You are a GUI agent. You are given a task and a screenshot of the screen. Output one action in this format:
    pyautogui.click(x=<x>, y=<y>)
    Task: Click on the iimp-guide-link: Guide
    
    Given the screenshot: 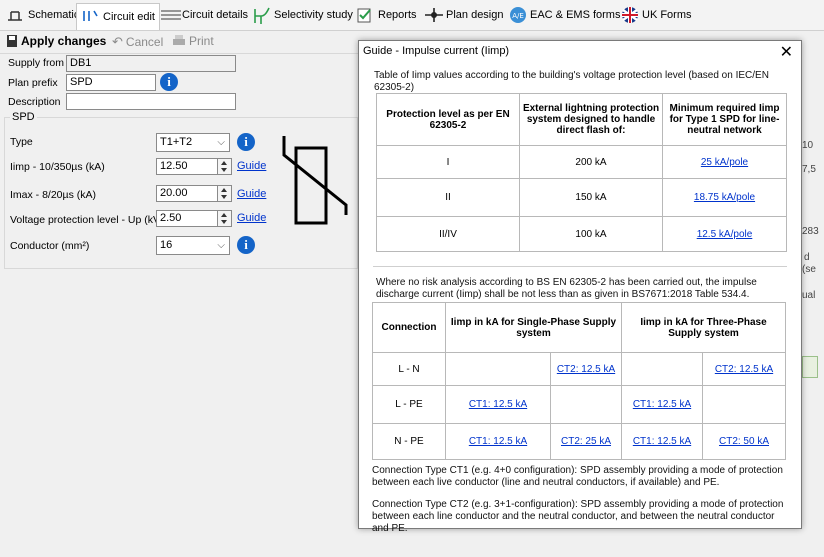 What is the action you would take?
    pyautogui.click(x=251, y=166)
    